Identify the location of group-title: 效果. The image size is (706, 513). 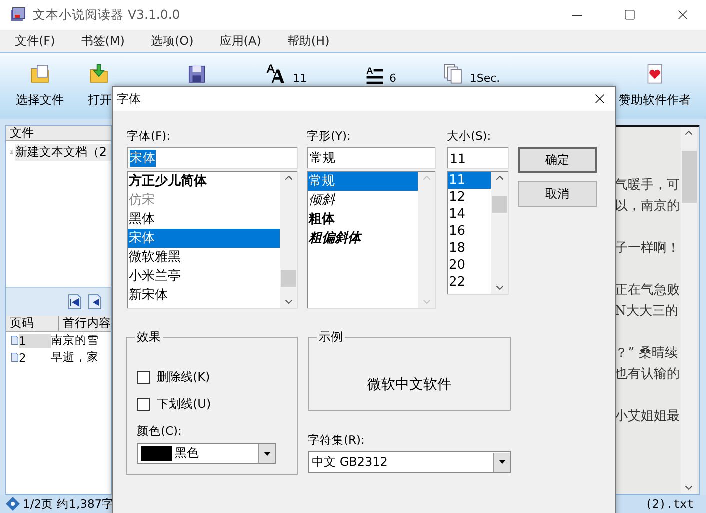
(149, 337).